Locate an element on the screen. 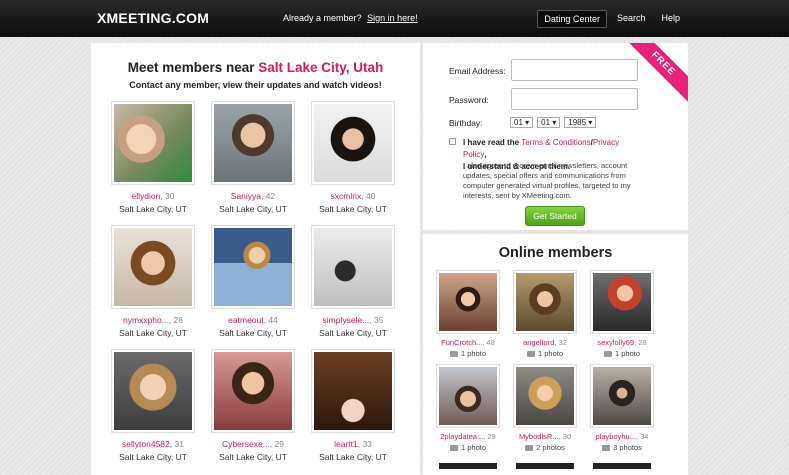 This screenshot has height=475, width=789. birthday-year-select: 1985 ▾ is located at coordinates (580, 122).